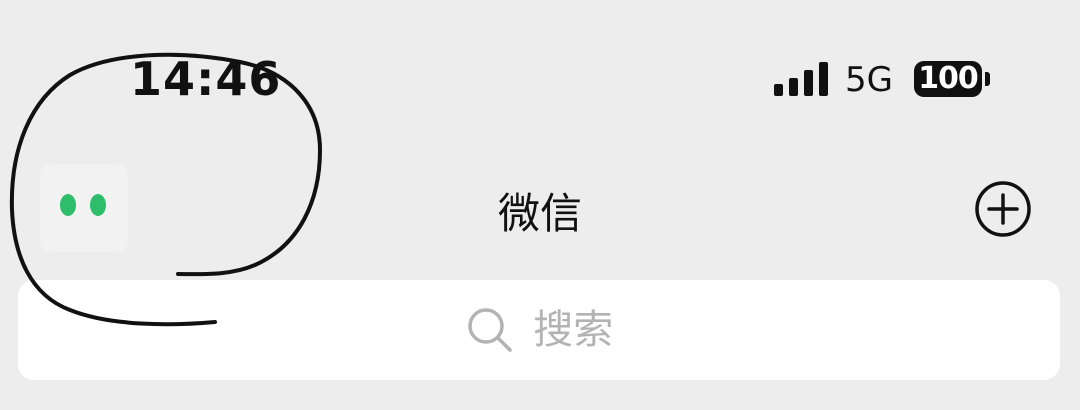 The width and height of the screenshot is (1080, 410). I want to click on search-placeholder: 搜索, so click(573, 330).